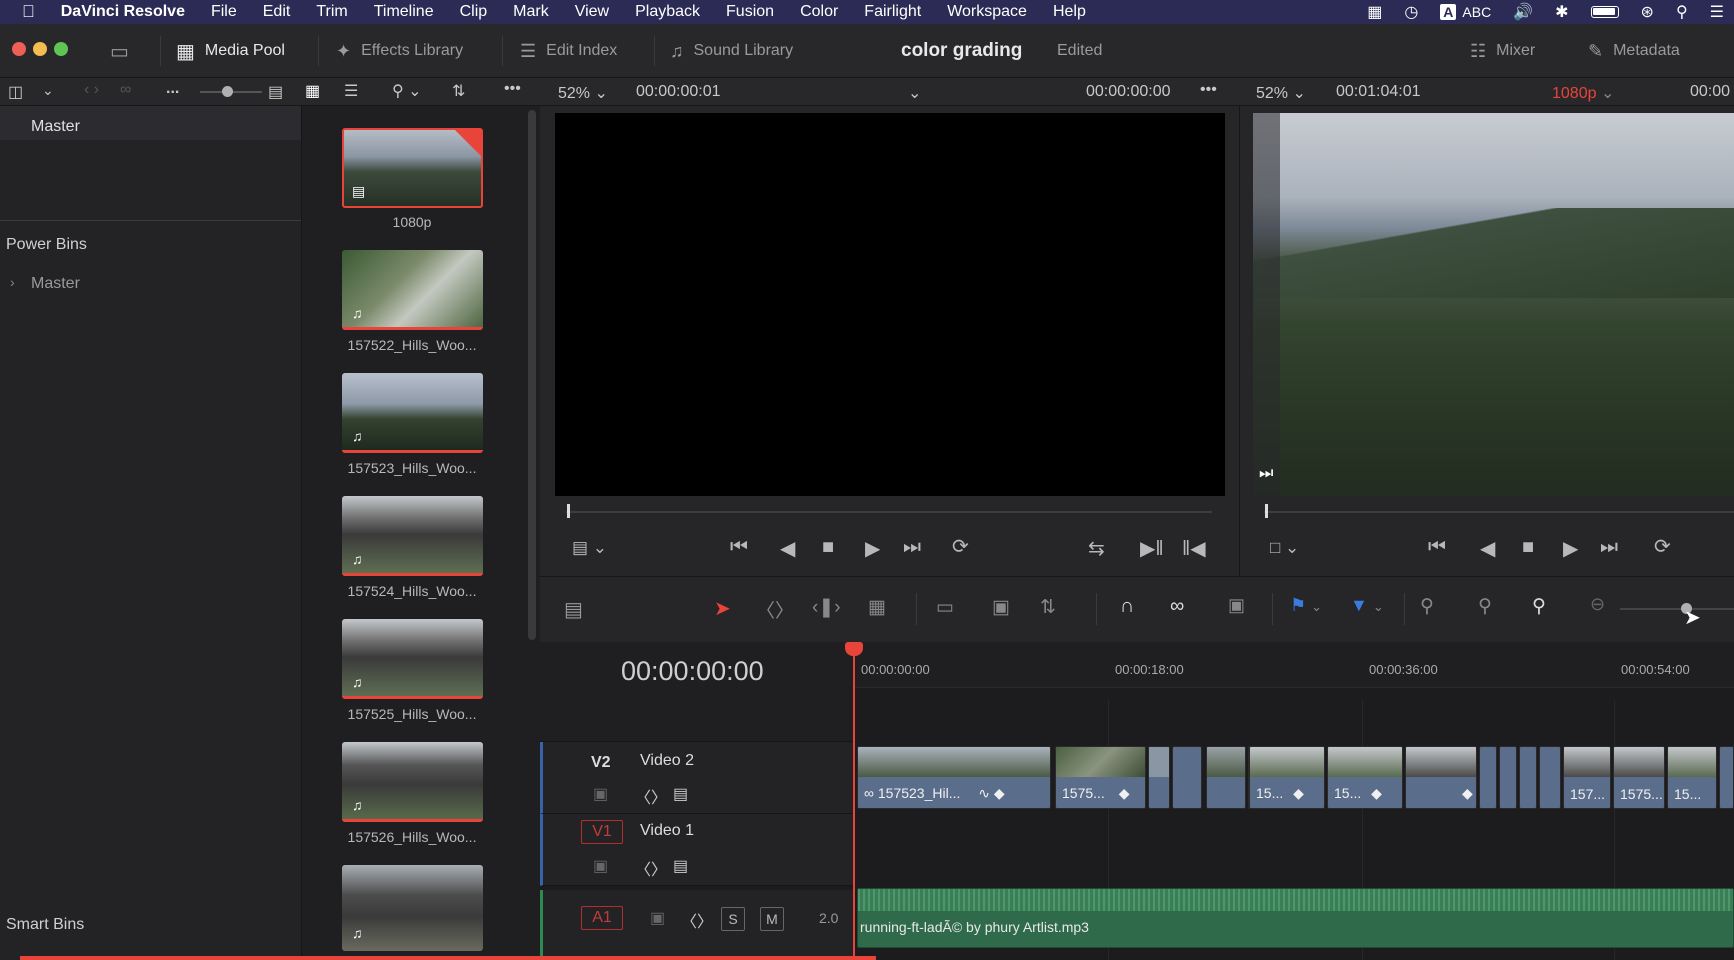 This screenshot has width=1734, height=960. What do you see at coordinates (889, 512) in the screenshot?
I see `source-scrub-bar` at bounding box center [889, 512].